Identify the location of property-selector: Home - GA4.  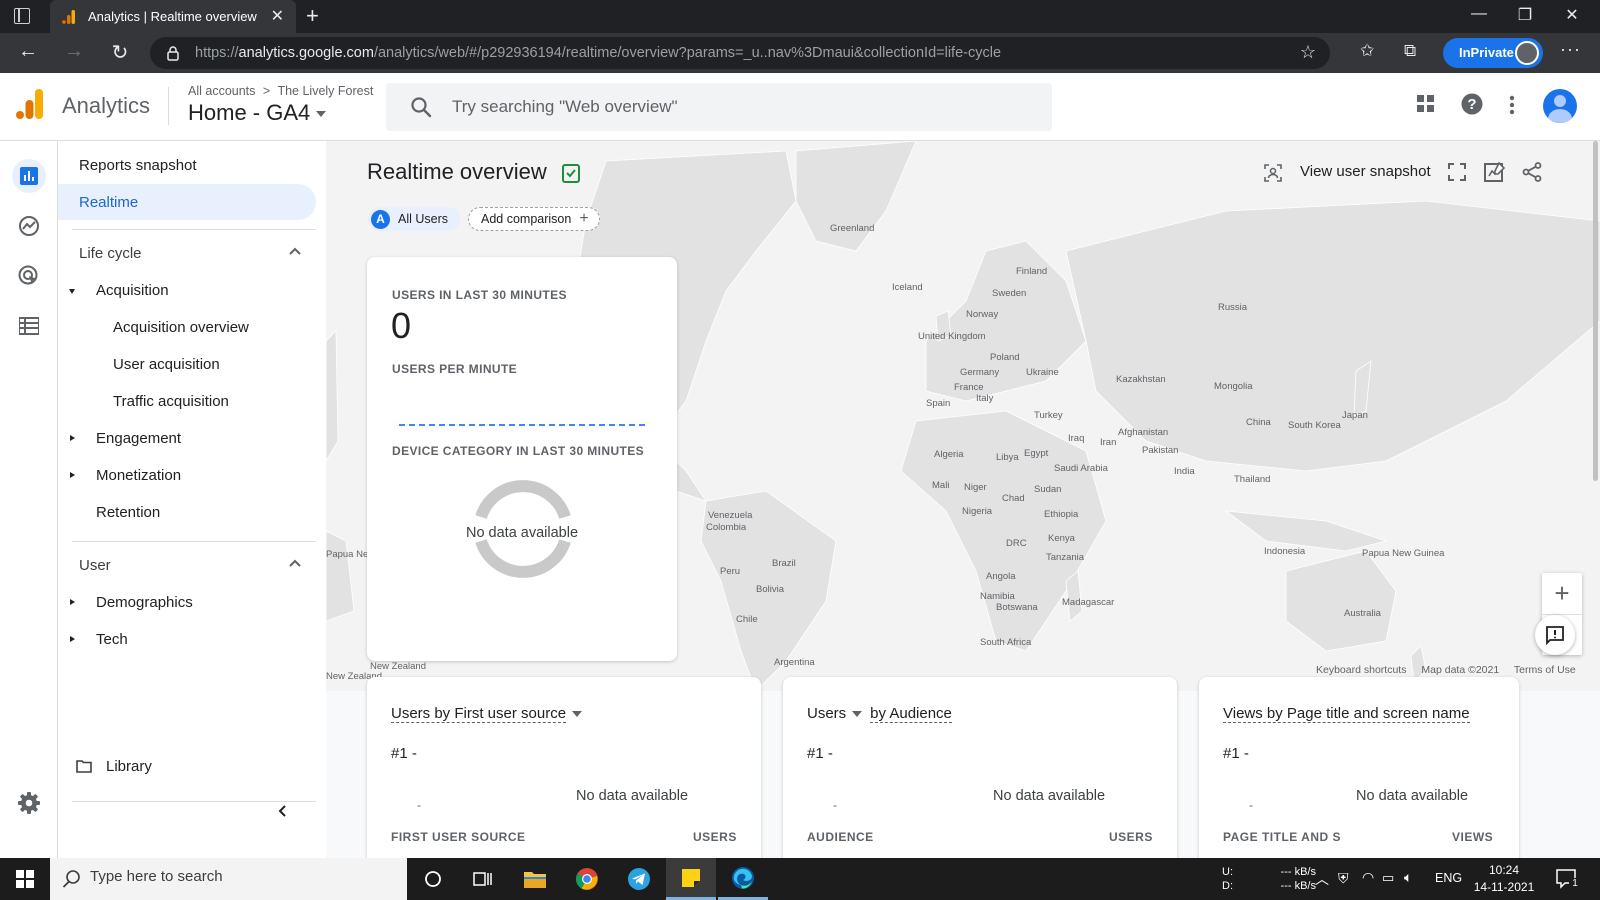
(257, 113).